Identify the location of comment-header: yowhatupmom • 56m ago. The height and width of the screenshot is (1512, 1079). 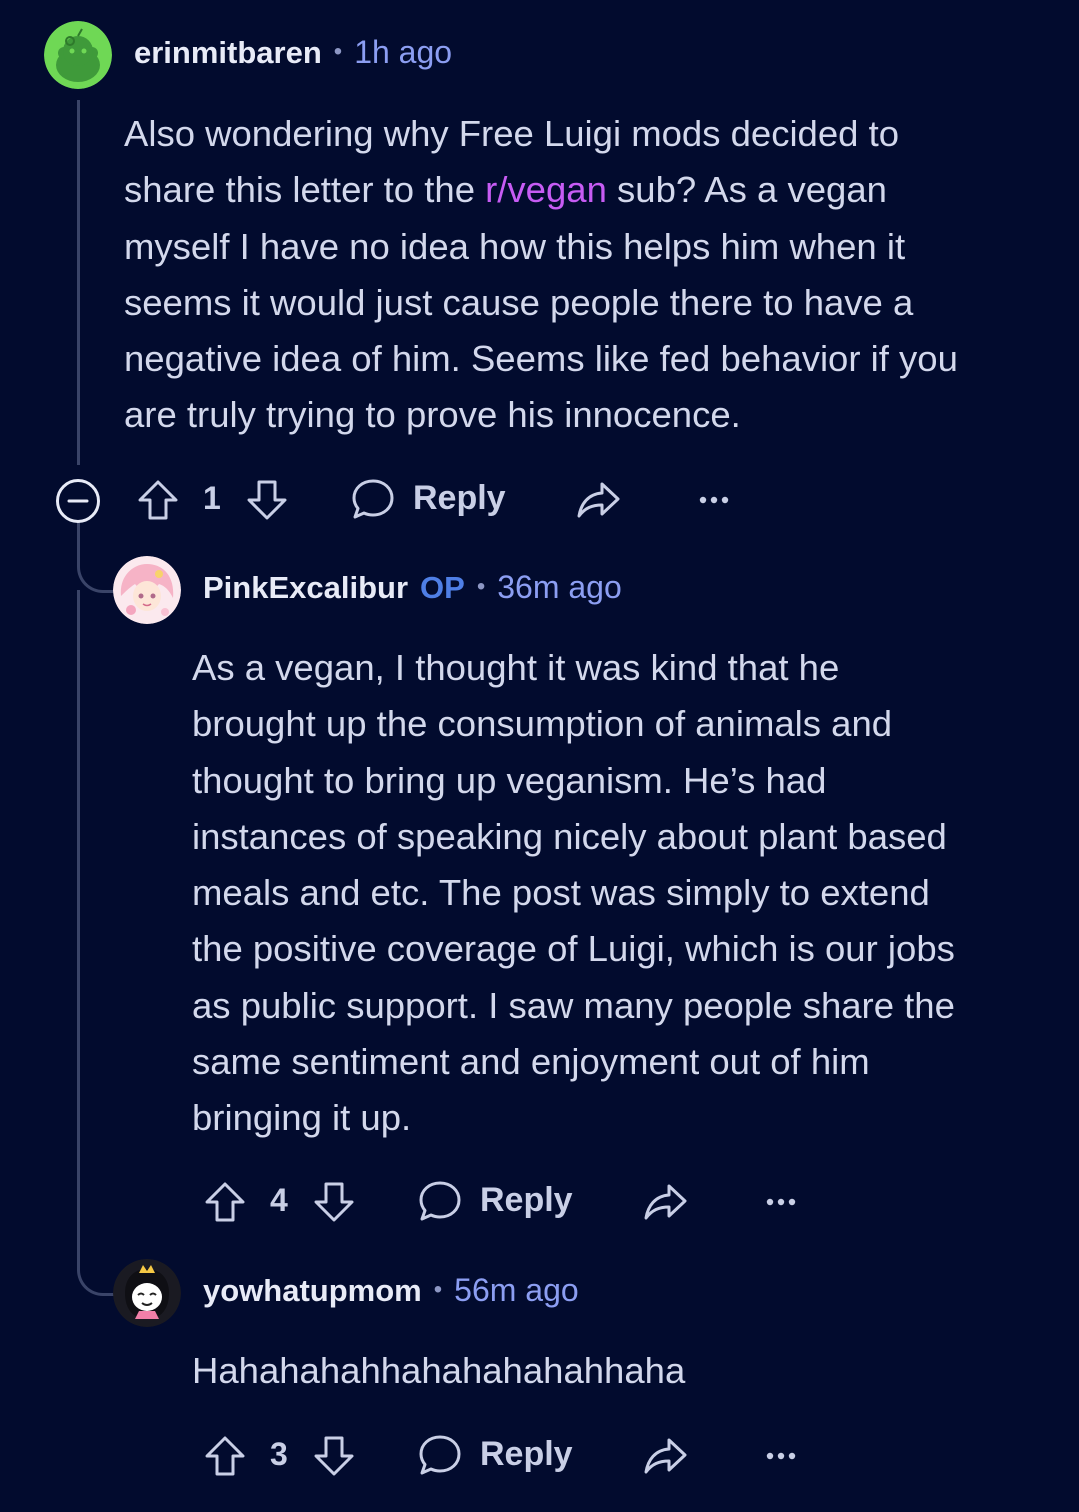
(391, 1290).